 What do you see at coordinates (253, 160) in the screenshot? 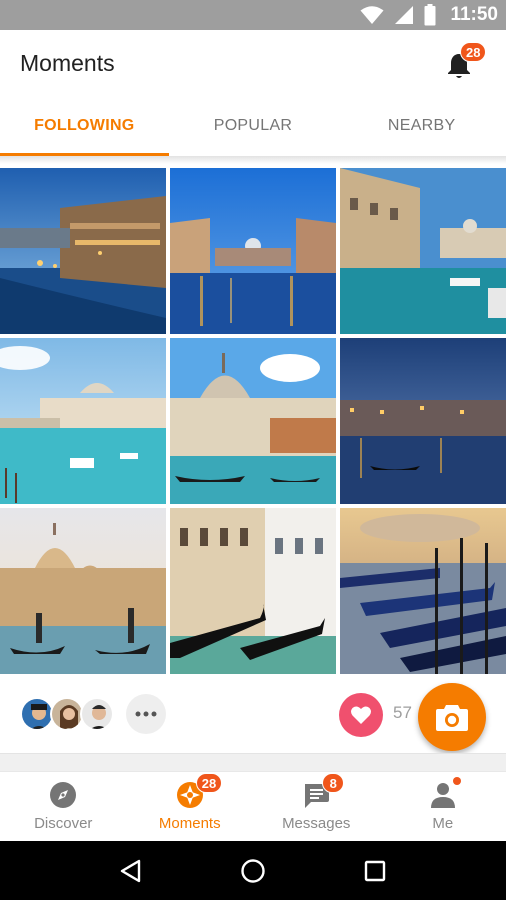
I see `tab-divider` at bounding box center [253, 160].